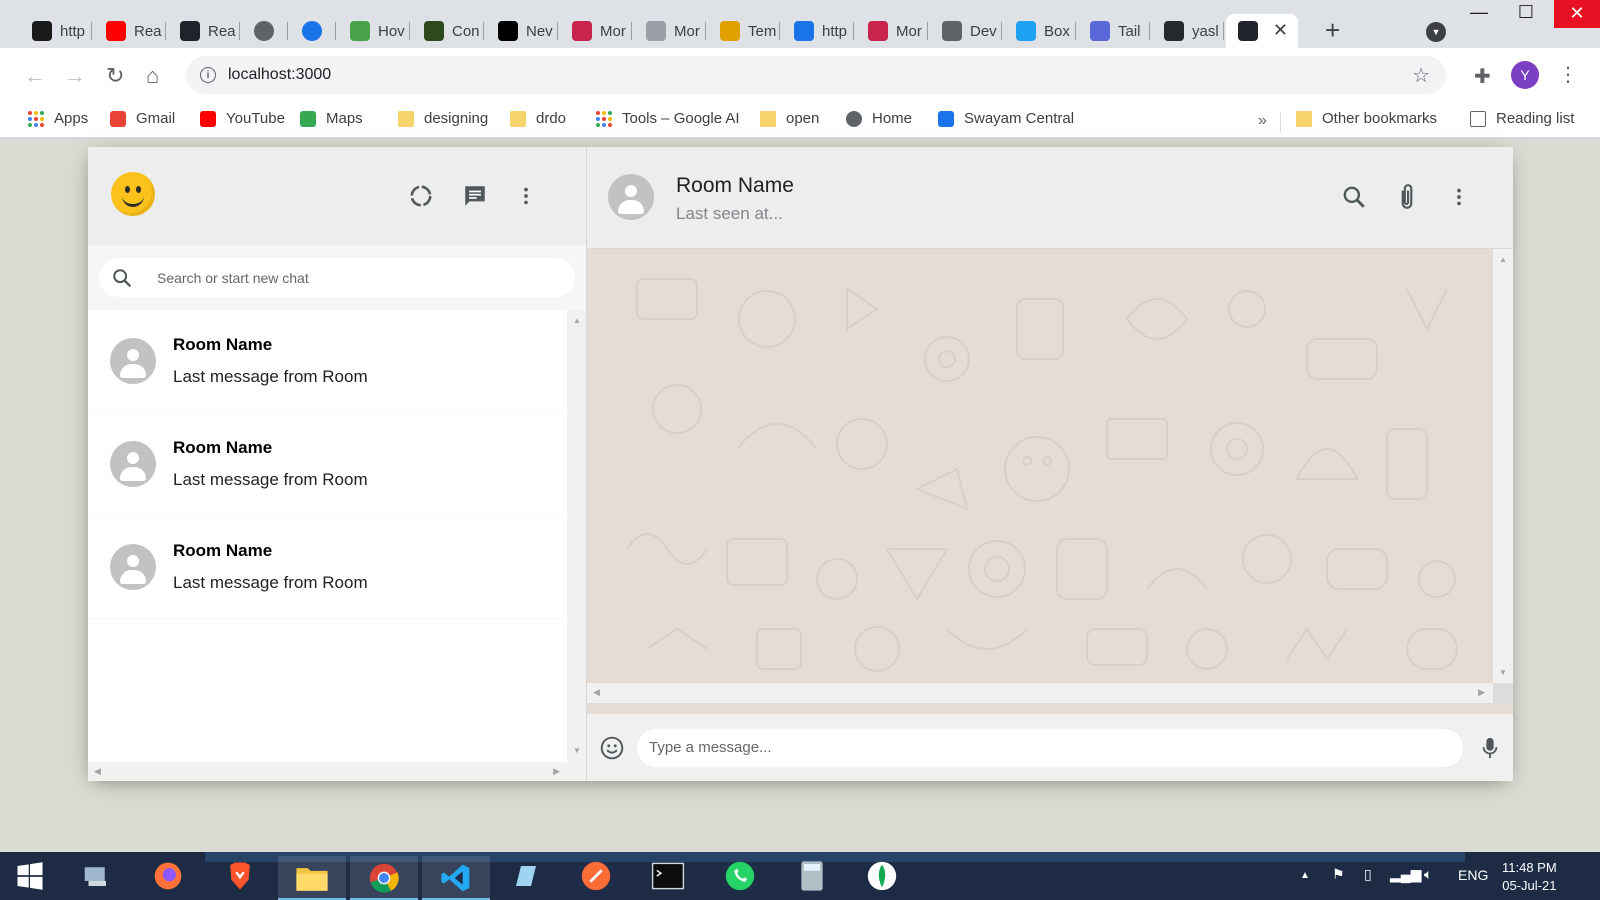 This screenshot has height=900, width=1600. Describe the element at coordinates (242, 118) in the screenshot. I see `bookmark-2: YouTube` at that location.